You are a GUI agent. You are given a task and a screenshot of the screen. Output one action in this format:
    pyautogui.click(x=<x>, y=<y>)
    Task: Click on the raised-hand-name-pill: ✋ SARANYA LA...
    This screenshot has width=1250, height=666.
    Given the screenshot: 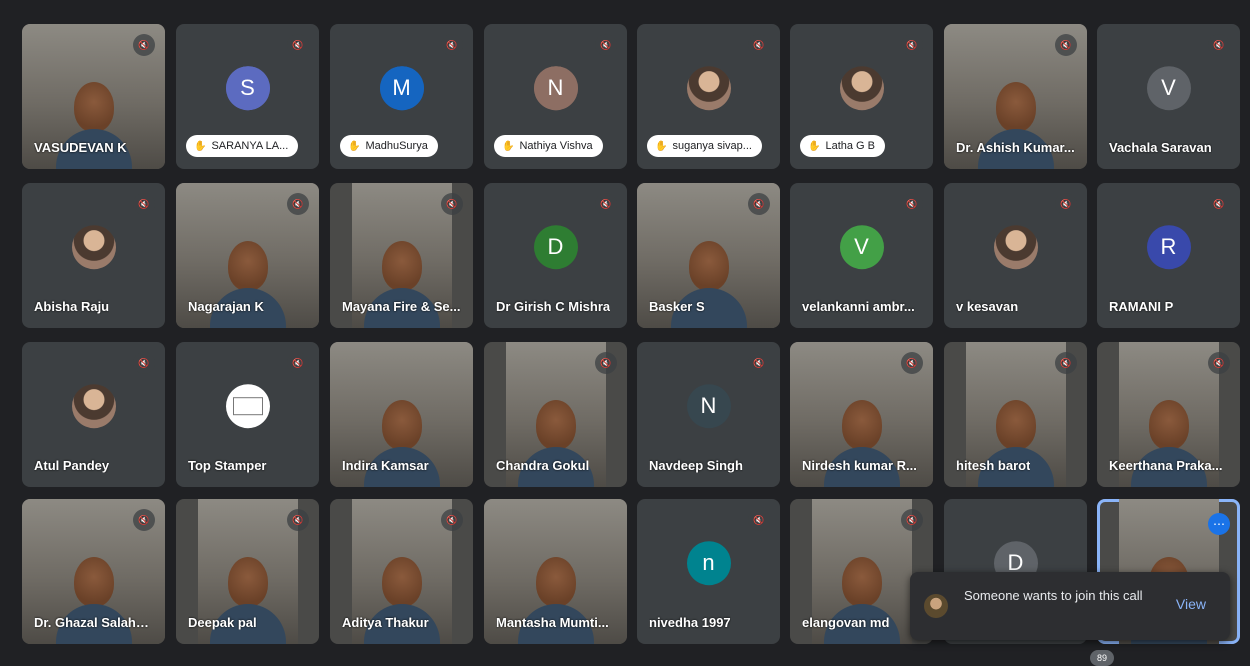 What is the action you would take?
    pyautogui.click(x=242, y=146)
    